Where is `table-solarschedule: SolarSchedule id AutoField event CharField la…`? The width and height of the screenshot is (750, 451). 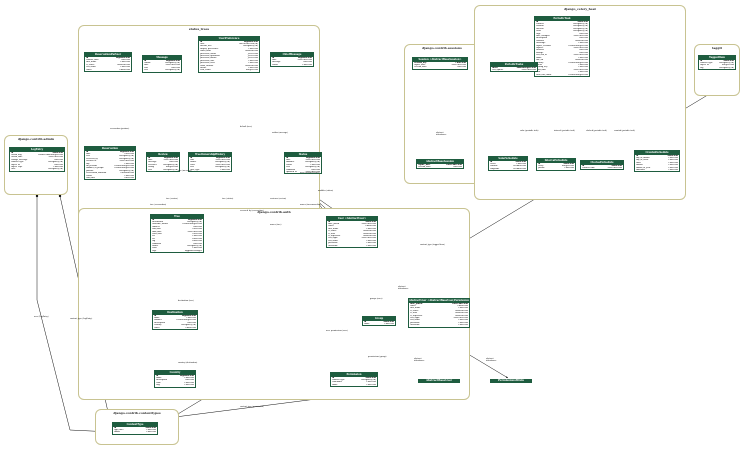 table-solarschedule: SolarSchedule id AutoField event CharField la… is located at coordinates (508, 164).